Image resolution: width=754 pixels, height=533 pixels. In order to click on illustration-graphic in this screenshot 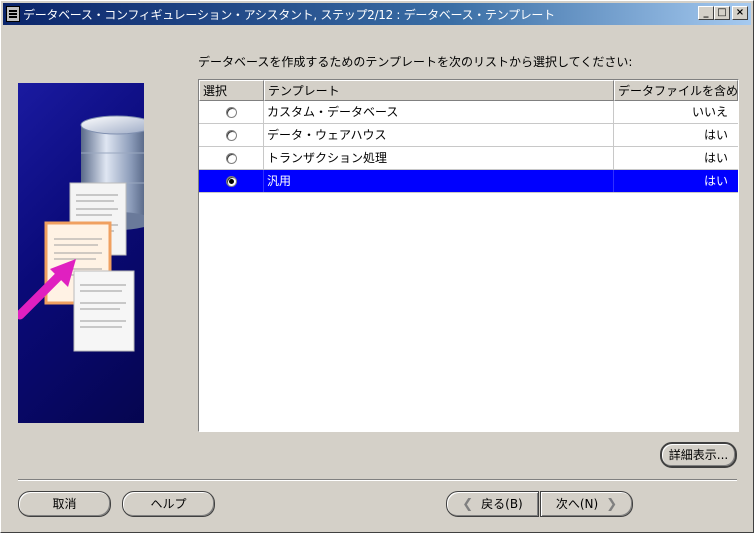, I will do `click(81, 233)`.